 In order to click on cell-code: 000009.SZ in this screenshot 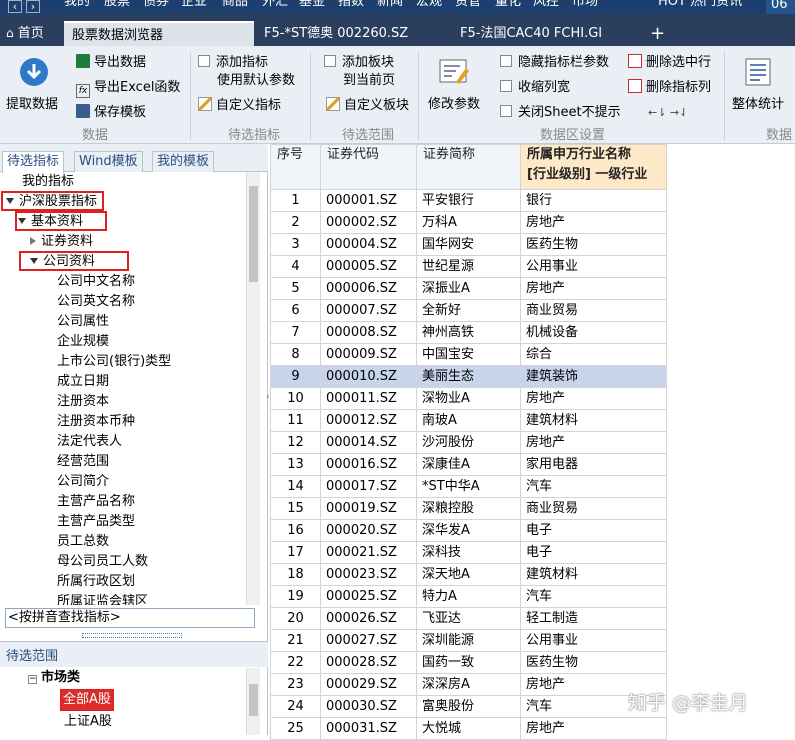, I will do `click(368, 354)`.